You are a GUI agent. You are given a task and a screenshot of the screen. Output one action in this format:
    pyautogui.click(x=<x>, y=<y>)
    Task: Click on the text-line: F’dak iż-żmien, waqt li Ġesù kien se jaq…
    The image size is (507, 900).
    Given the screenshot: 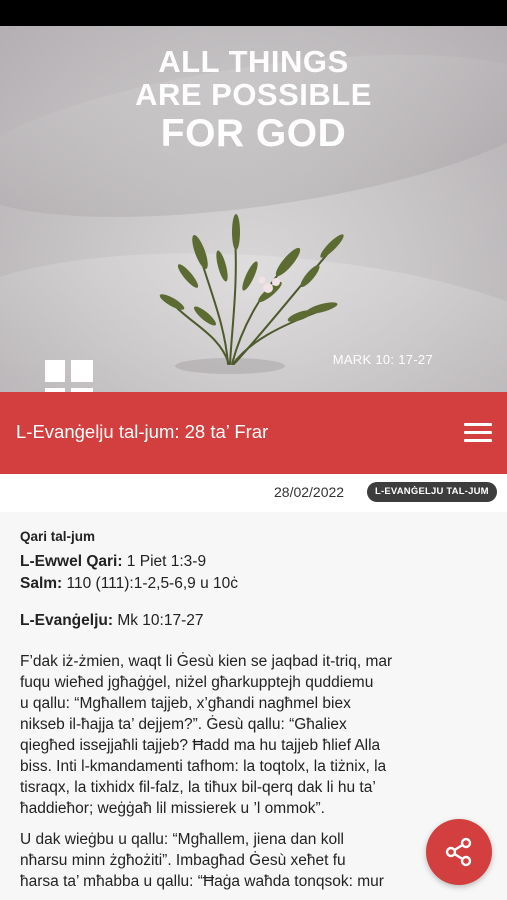 What is the action you would take?
    pyautogui.click(x=206, y=661)
    